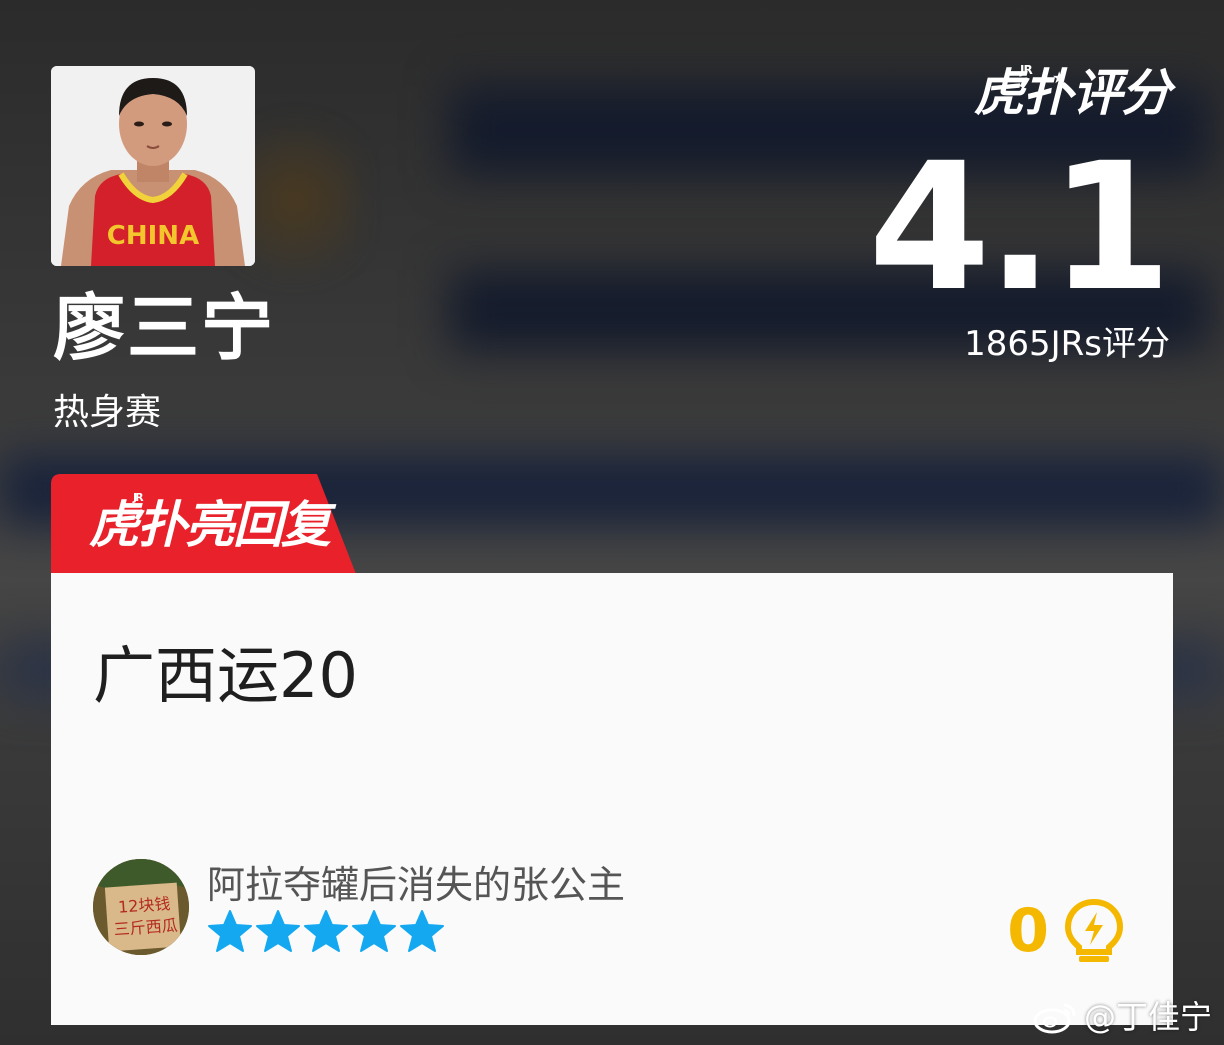  What do you see at coordinates (1054, 1018) in the screenshot?
I see `weibo-icon` at bounding box center [1054, 1018].